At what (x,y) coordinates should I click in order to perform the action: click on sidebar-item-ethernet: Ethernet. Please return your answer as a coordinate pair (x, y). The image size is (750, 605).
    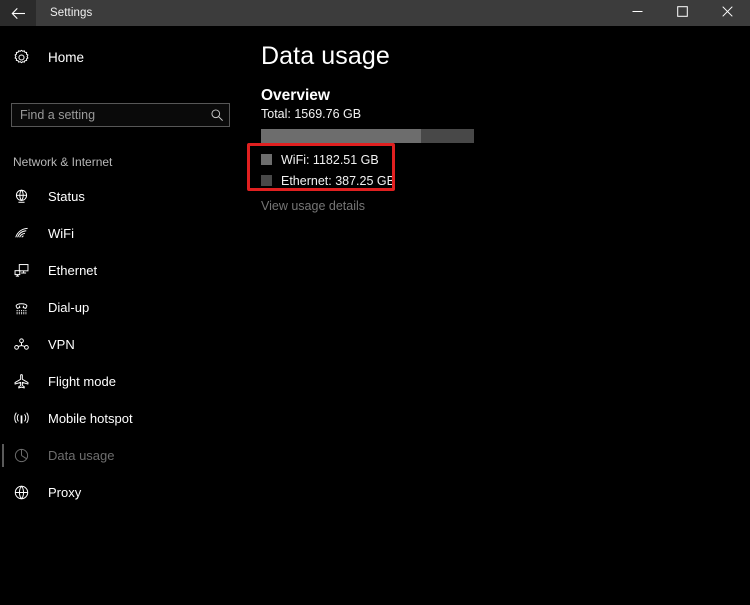
    Looking at the image, I should click on (121, 270).